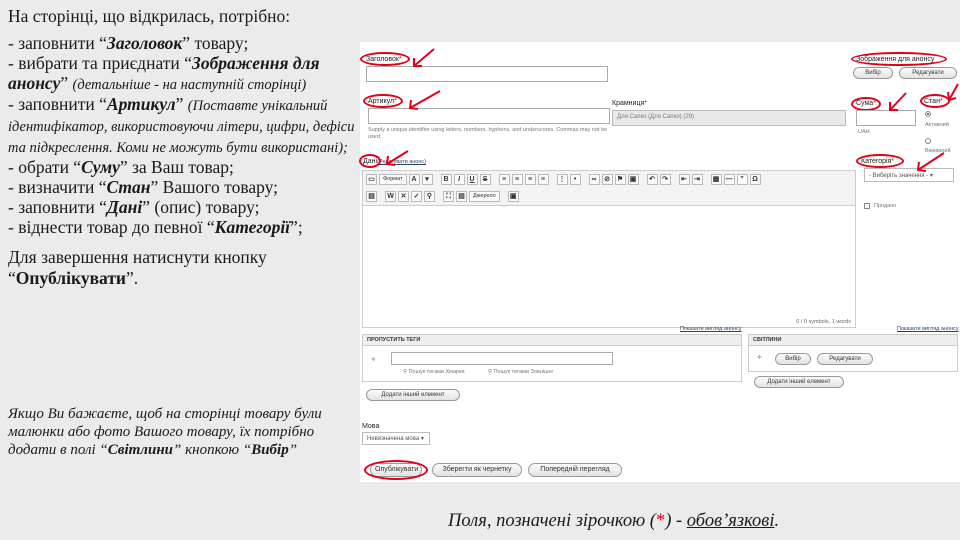 The image size is (960, 540). Describe the element at coordinates (928, 73) in the screenshot. I see `image-edit-button: Редагувати` at that location.